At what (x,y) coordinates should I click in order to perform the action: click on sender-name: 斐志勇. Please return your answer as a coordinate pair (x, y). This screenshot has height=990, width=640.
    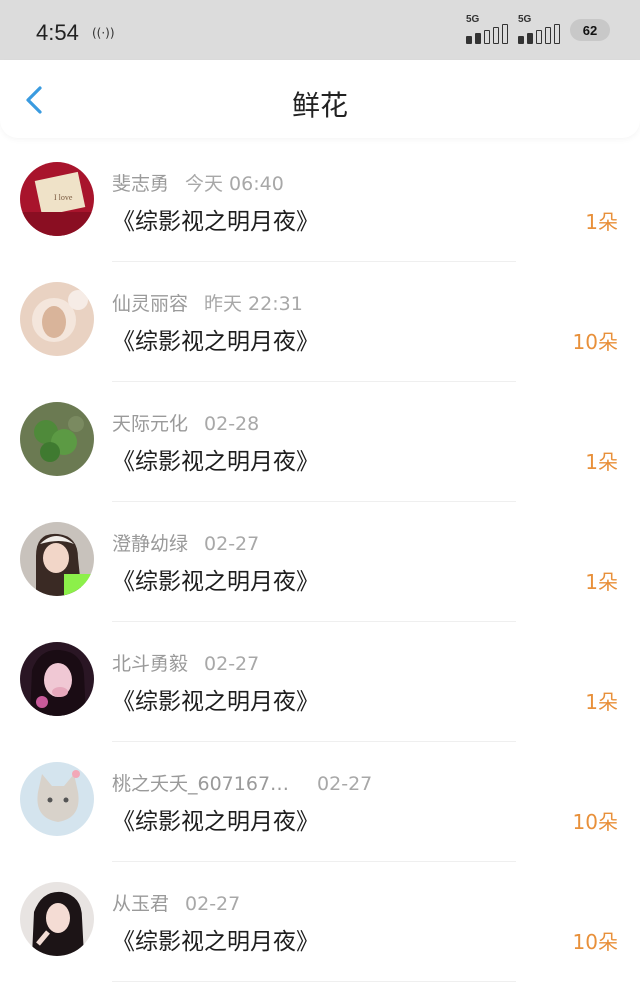
    Looking at the image, I should click on (140, 184).